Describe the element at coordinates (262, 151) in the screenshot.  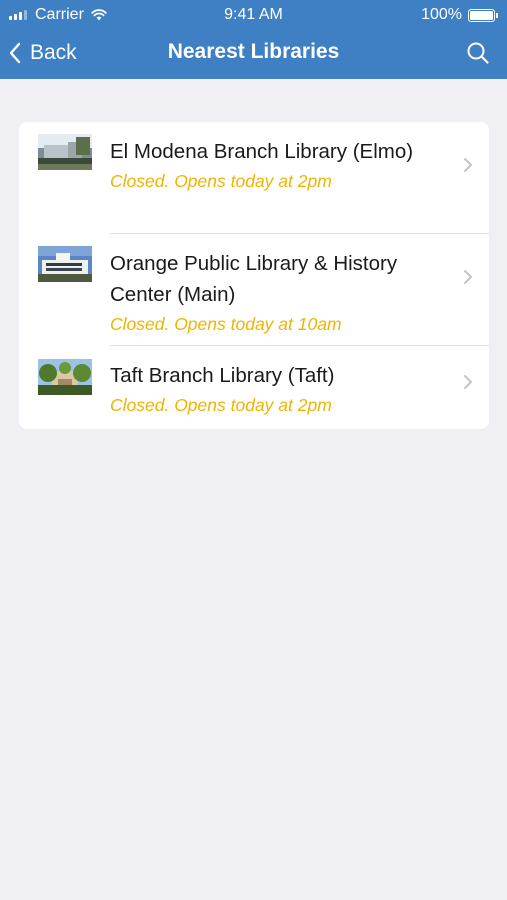
I see `library-name: El Modena Branch Library (Elmo)` at that location.